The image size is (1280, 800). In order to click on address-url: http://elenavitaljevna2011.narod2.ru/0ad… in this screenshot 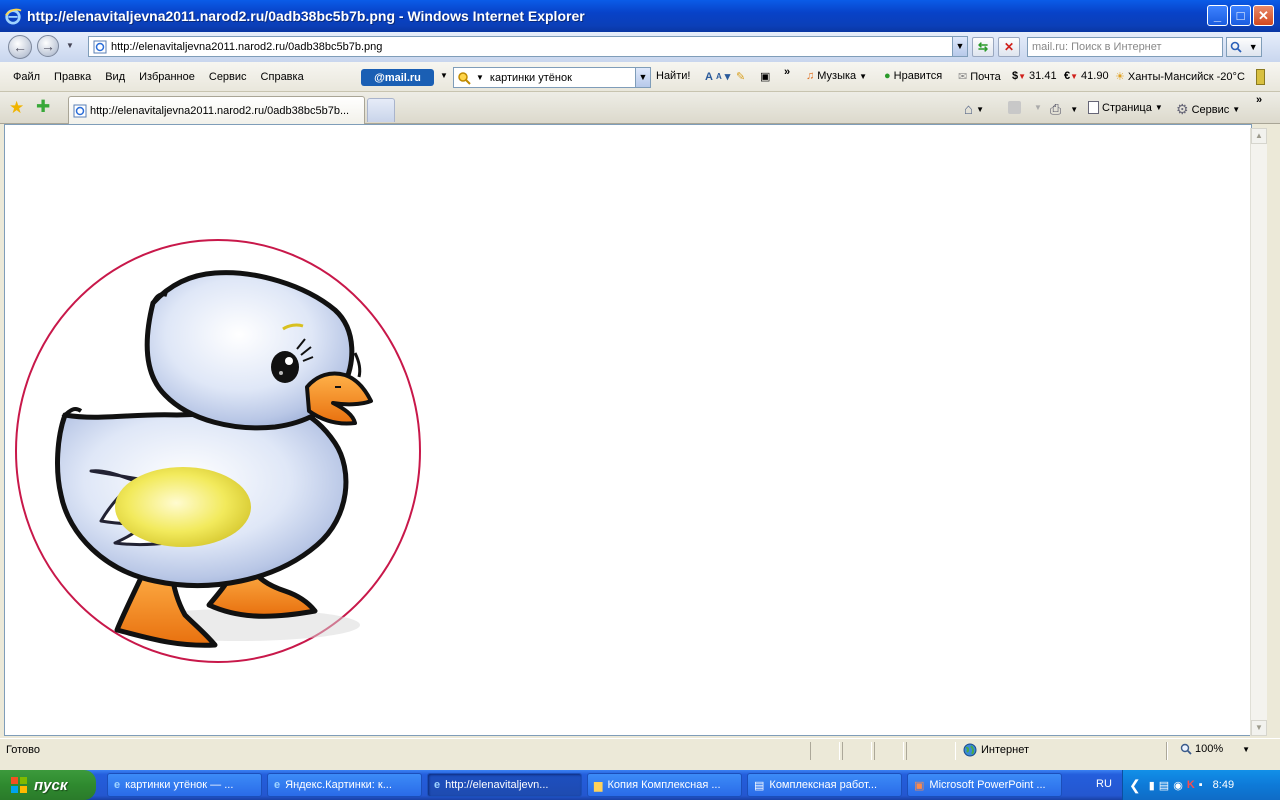, I will do `click(531, 47)`.